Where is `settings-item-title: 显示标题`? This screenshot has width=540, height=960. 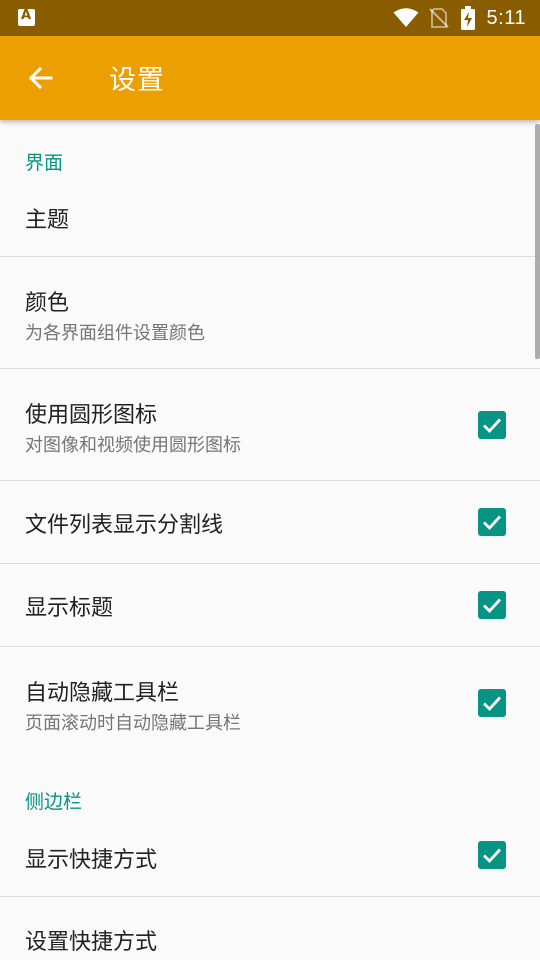
settings-item-title: 显示标题 is located at coordinates (69, 608).